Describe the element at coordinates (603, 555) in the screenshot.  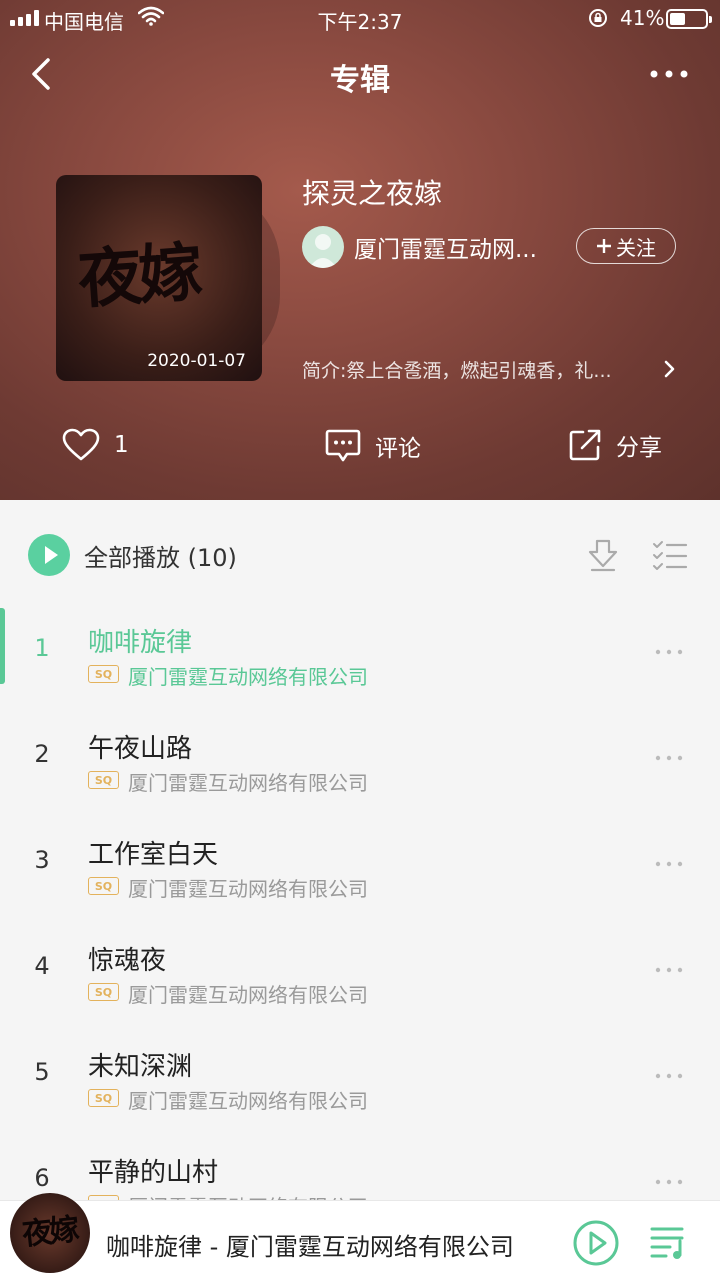
I see `download-icon` at that location.